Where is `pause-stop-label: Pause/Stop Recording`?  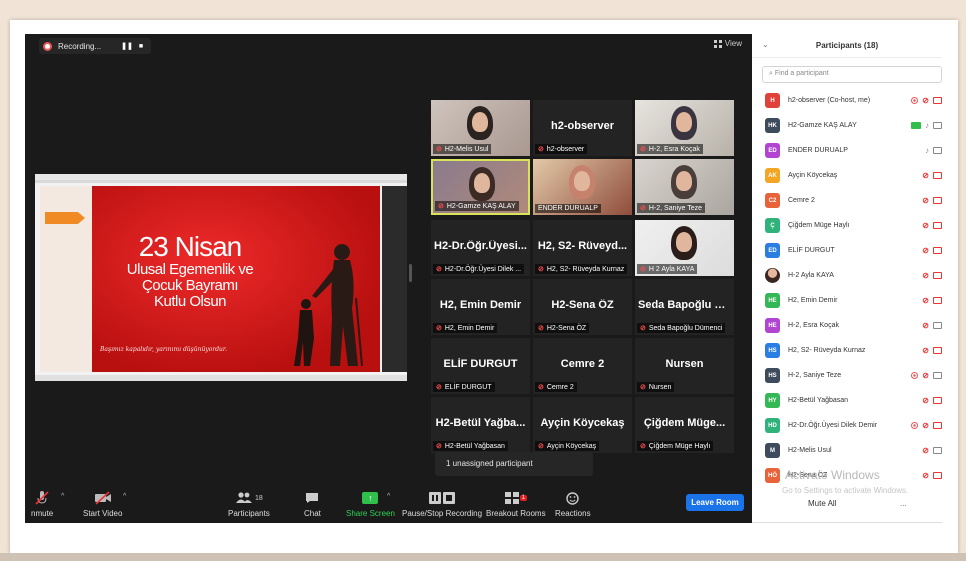 pause-stop-label: Pause/Stop Recording is located at coordinates (442, 513).